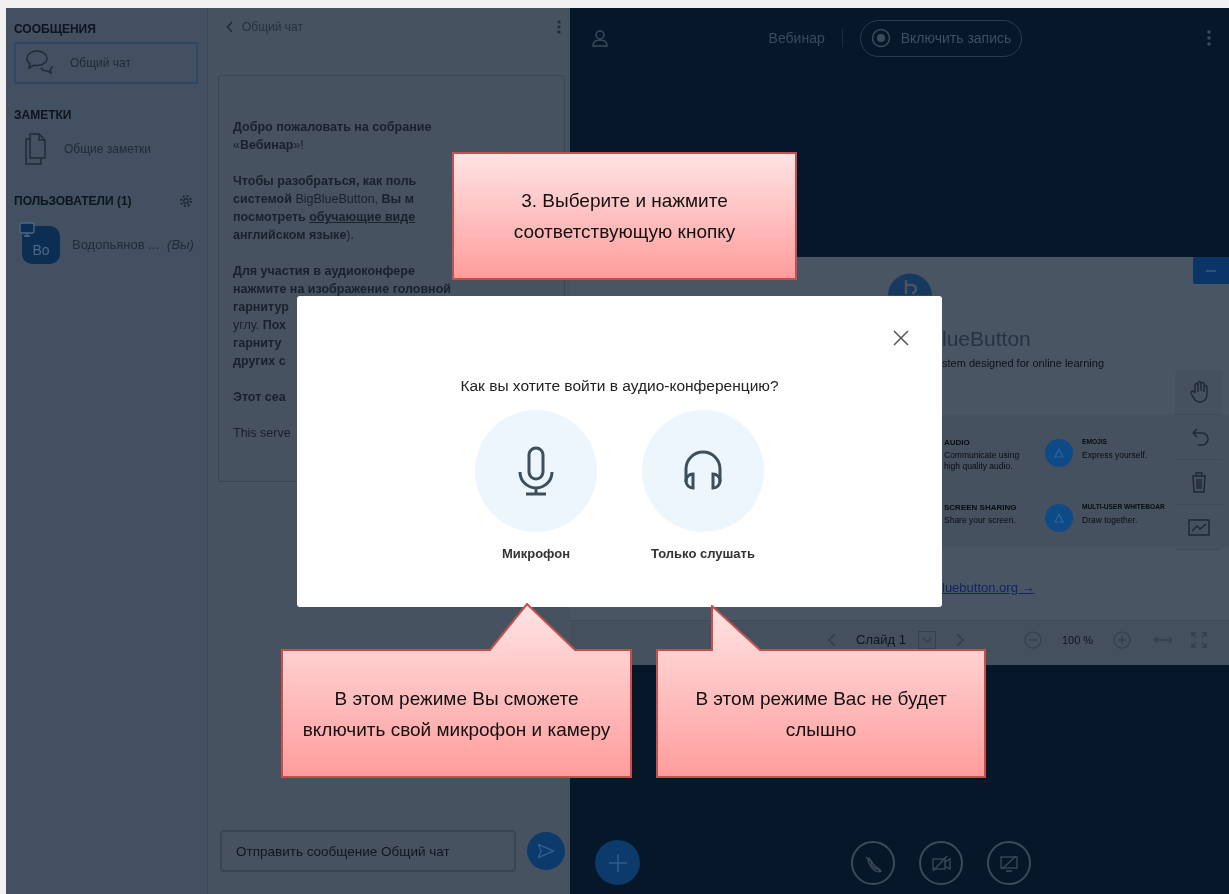 This screenshot has height=894, width=1229. What do you see at coordinates (982, 461) in the screenshot?
I see `feature-text: Communicate using high quality audio.` at bounding box center [982, 461].